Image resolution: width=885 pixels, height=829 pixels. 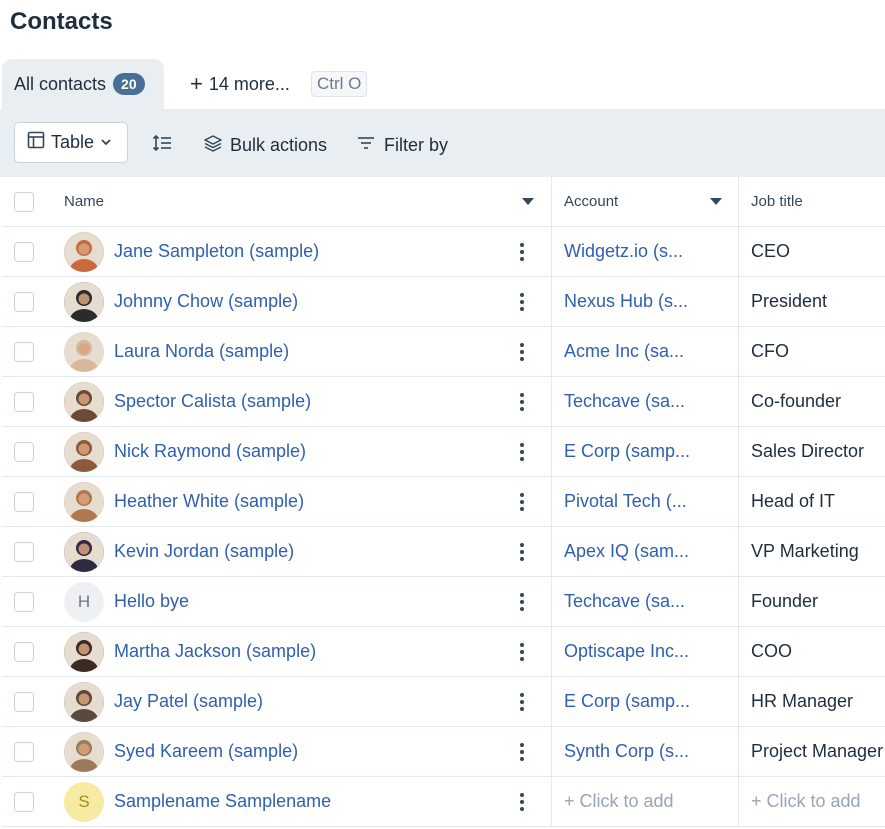 What do you see at coordinates (812, 751) in the screenshot?
I see `job-title-cell: Project Manager` at bounding box center [812, 751].